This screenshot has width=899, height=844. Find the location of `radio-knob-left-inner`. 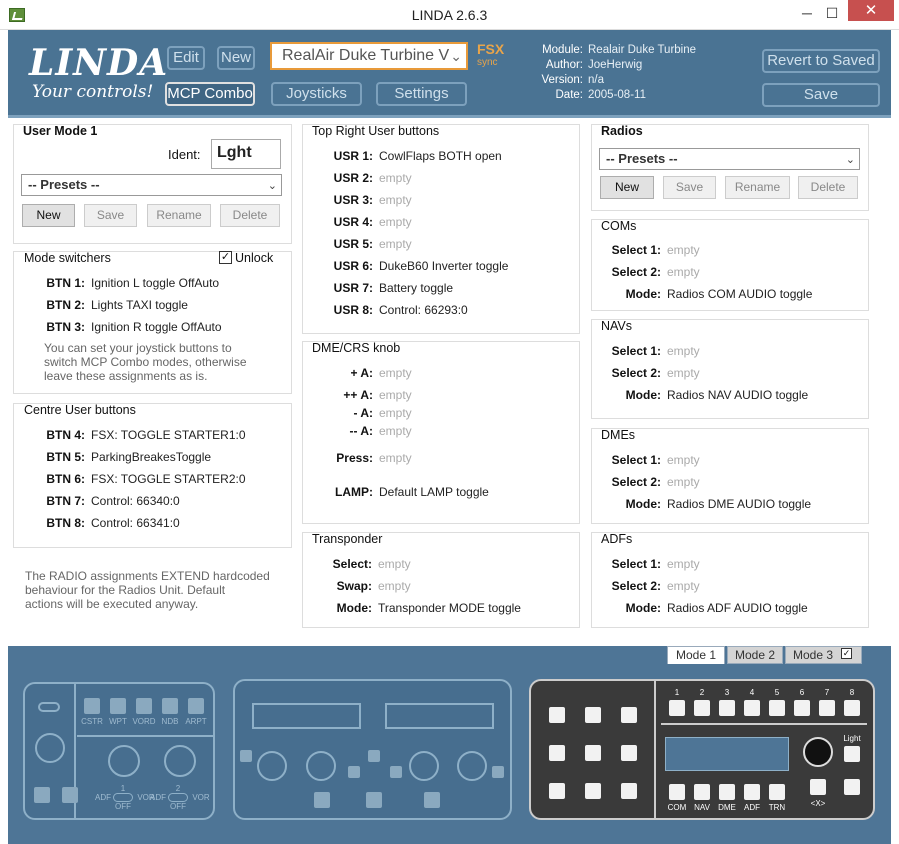

radio-knob-left-inner is located at coordinates (321, 766).